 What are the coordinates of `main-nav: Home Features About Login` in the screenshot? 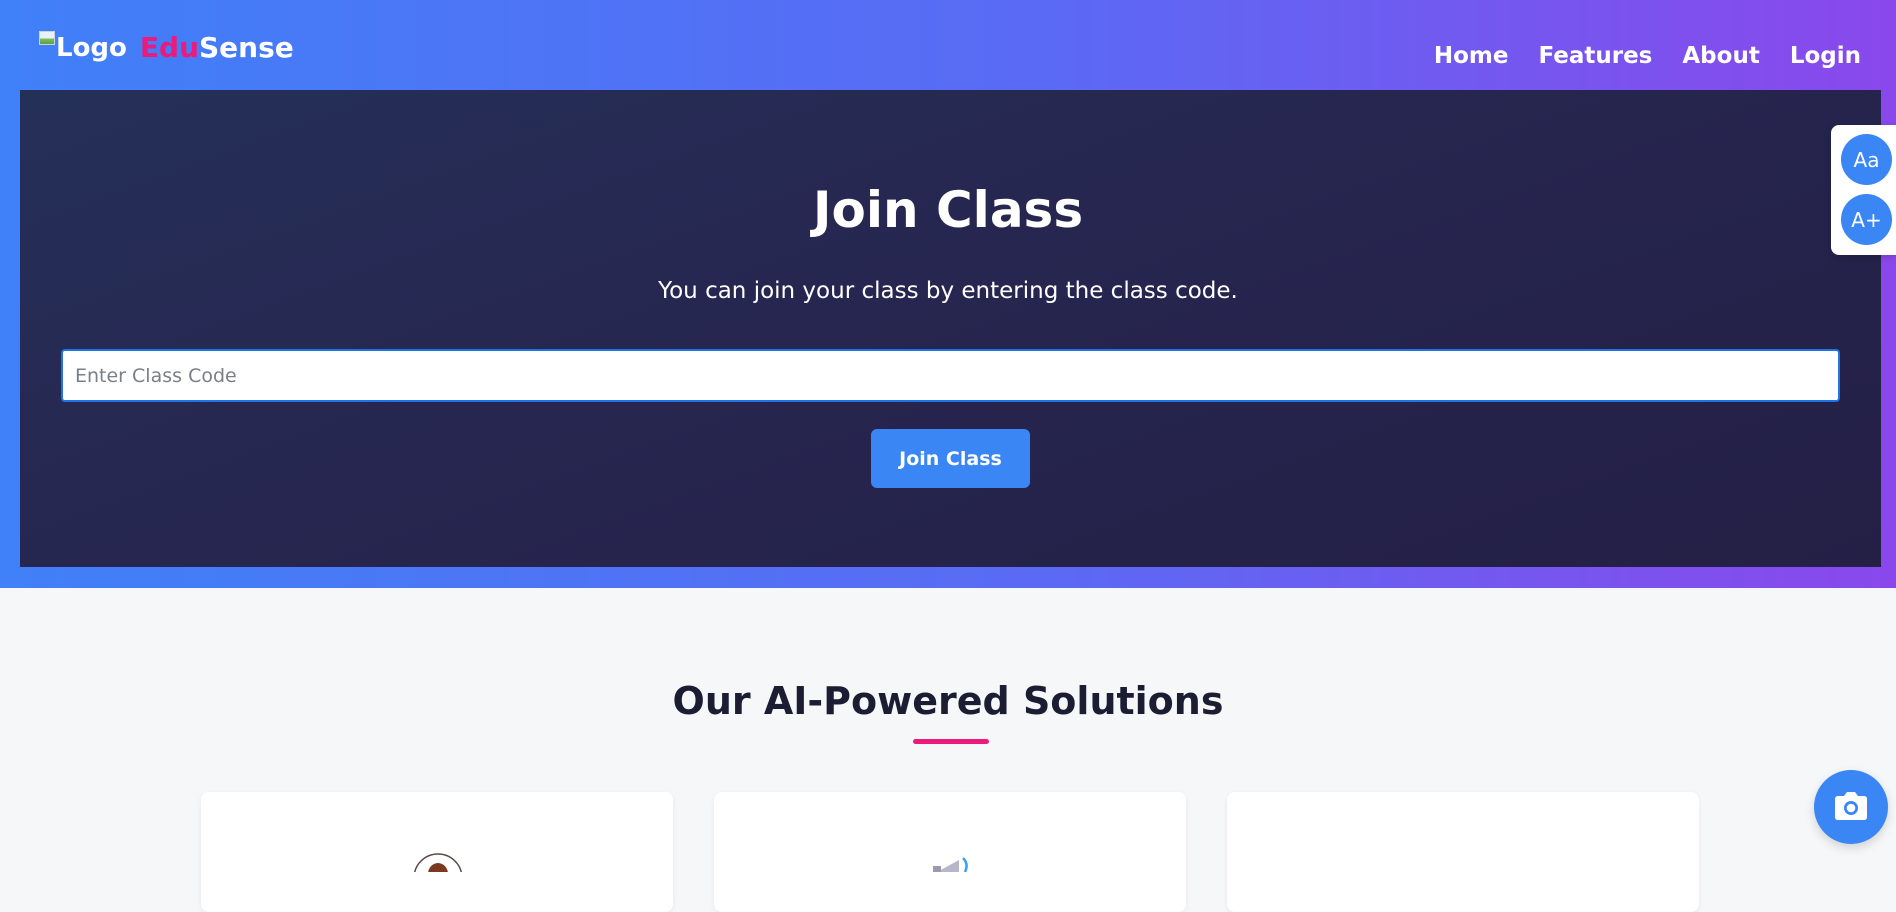 It's located at (1647, 56).